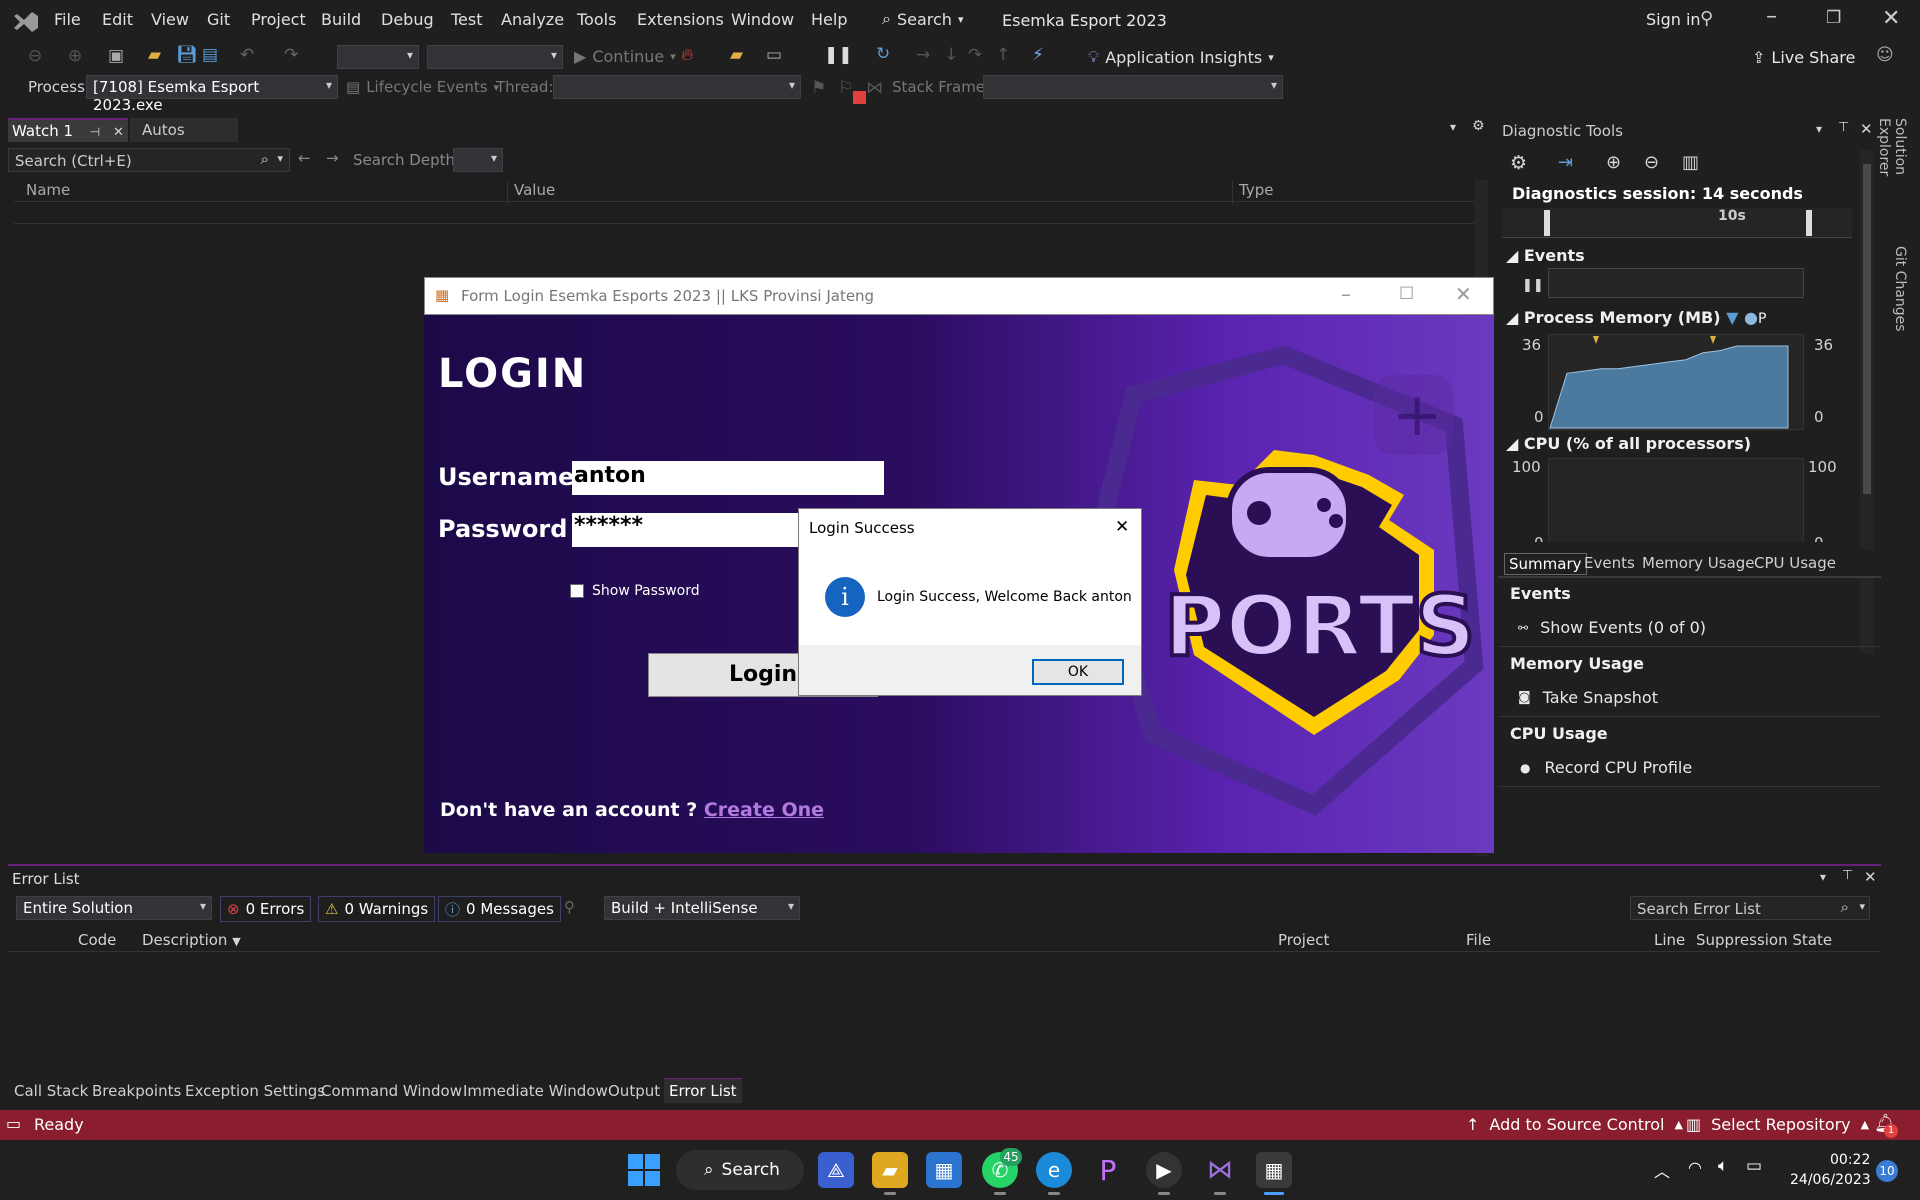  Describe the element at coordinates (740, 1170) in the screenshot. I see `taskbar-search: ⌕ Search` at that location.